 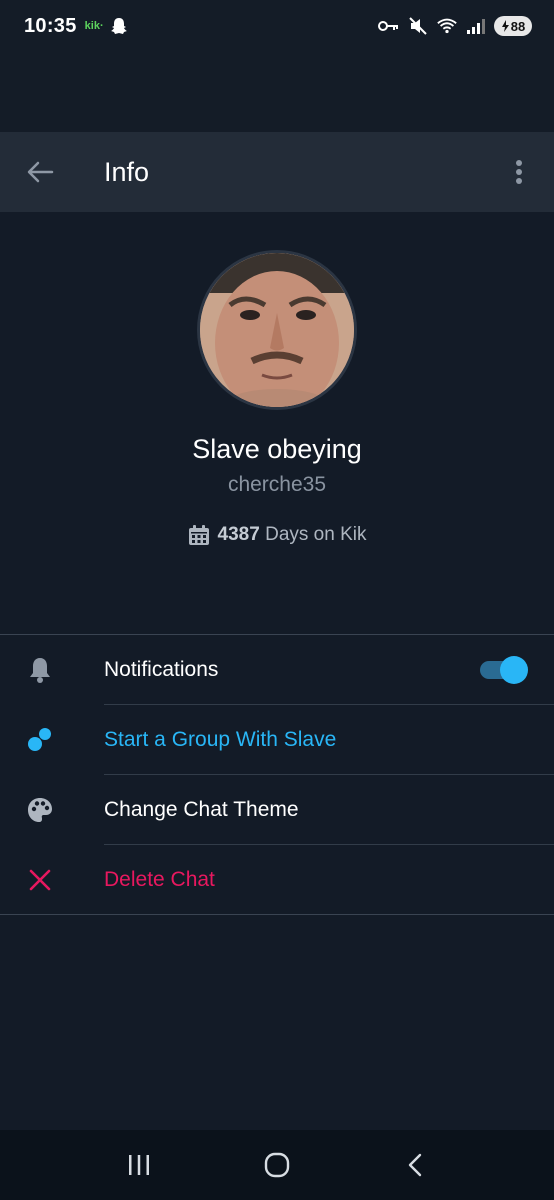 I want to click on kik-notification-icon: kik·, so click(x=94, y=26).